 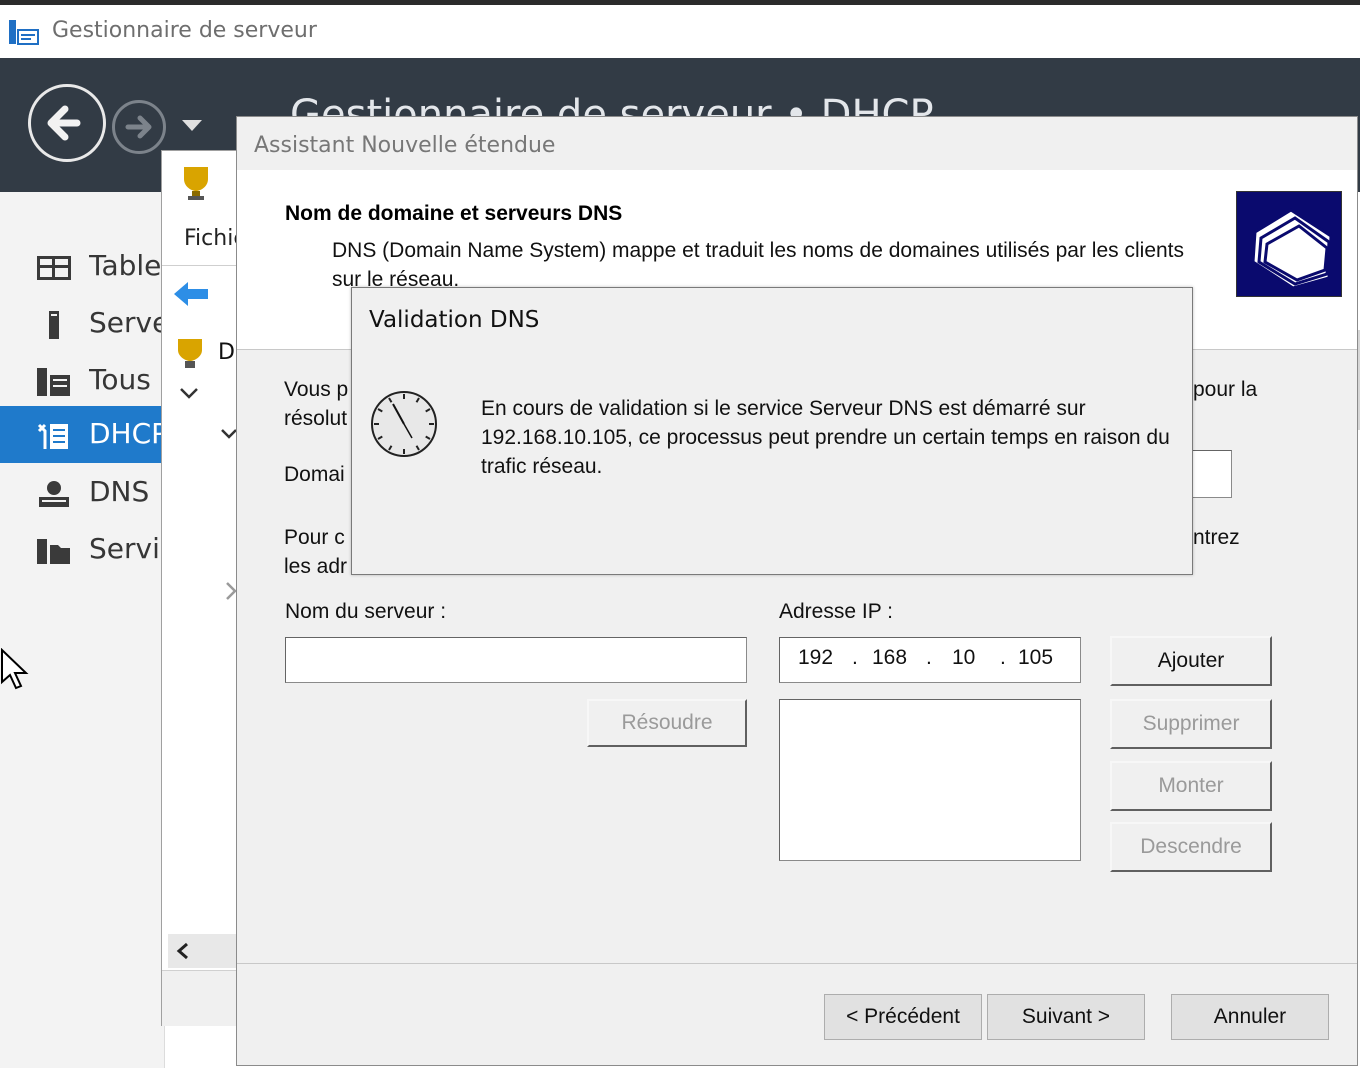 What do you see at coordinates (127, 322) in the screenshot?
I see `nav-item-label: Serveur local` at bounding box center [127, 322].